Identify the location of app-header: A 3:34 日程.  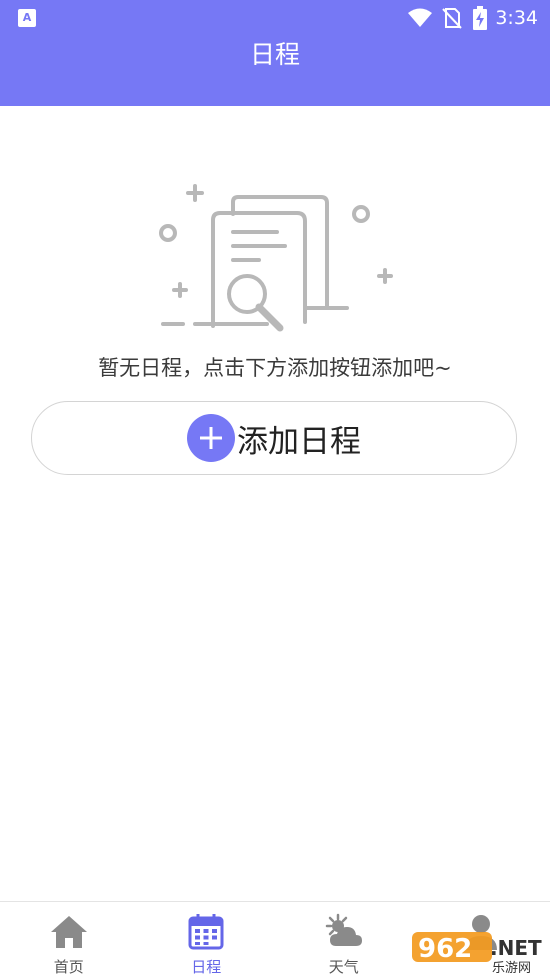
(275, 53).